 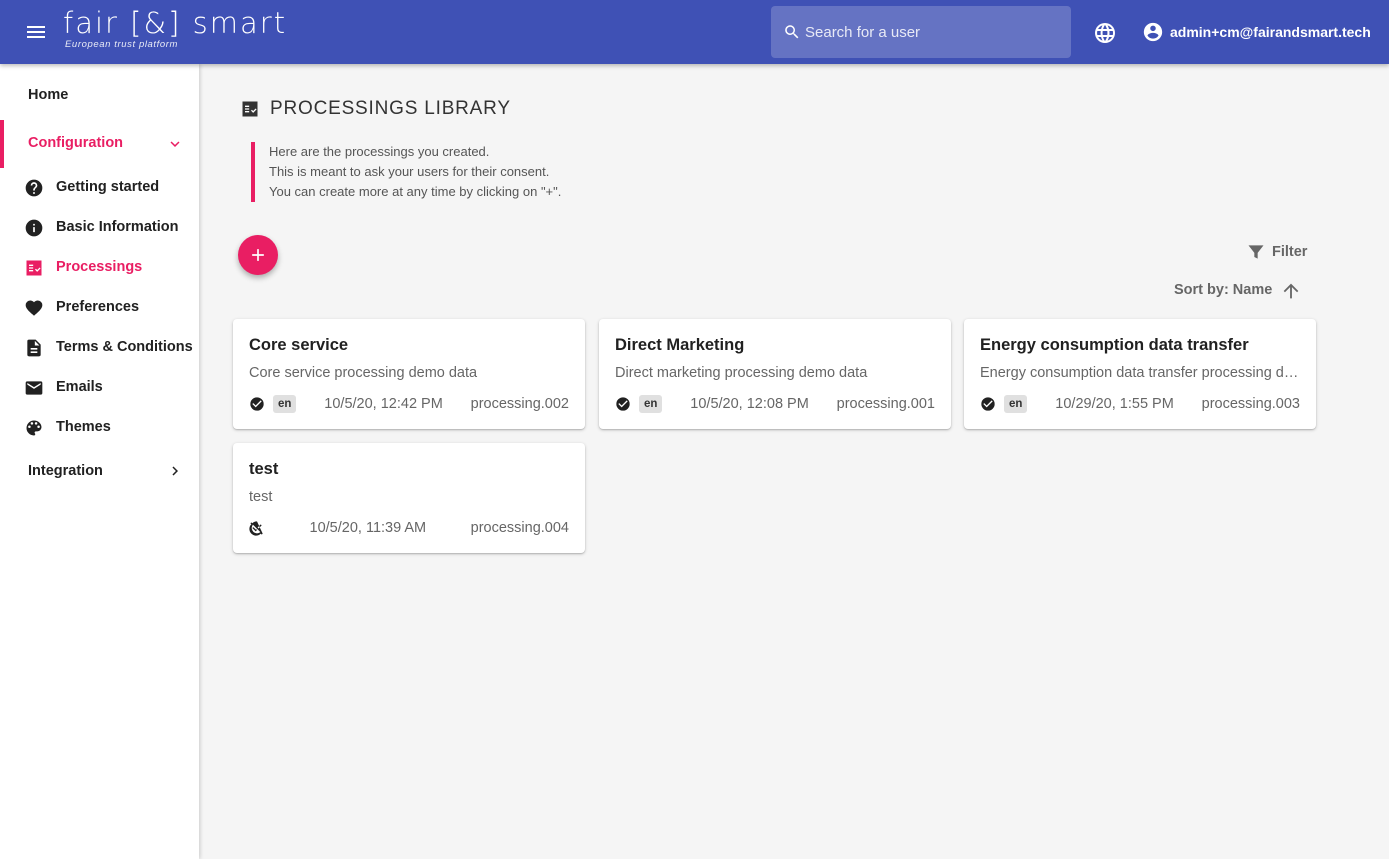 What do you see at coordinates (1114, 404) in the screenshot?
I see `card-date: 10/29/20, 1:55 PM` at bounding box center [1114, 404].